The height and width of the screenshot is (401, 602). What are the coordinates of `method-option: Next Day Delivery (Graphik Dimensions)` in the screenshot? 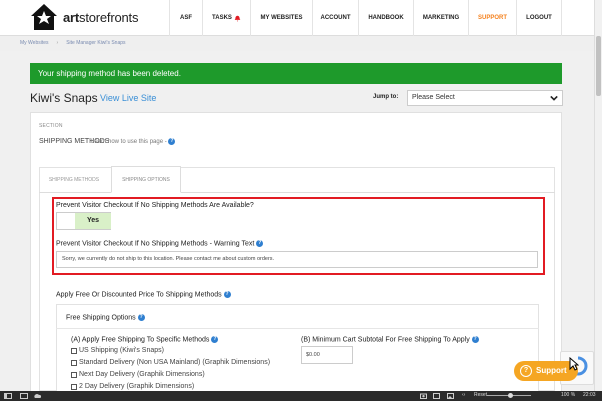 It's located at (138, 374).